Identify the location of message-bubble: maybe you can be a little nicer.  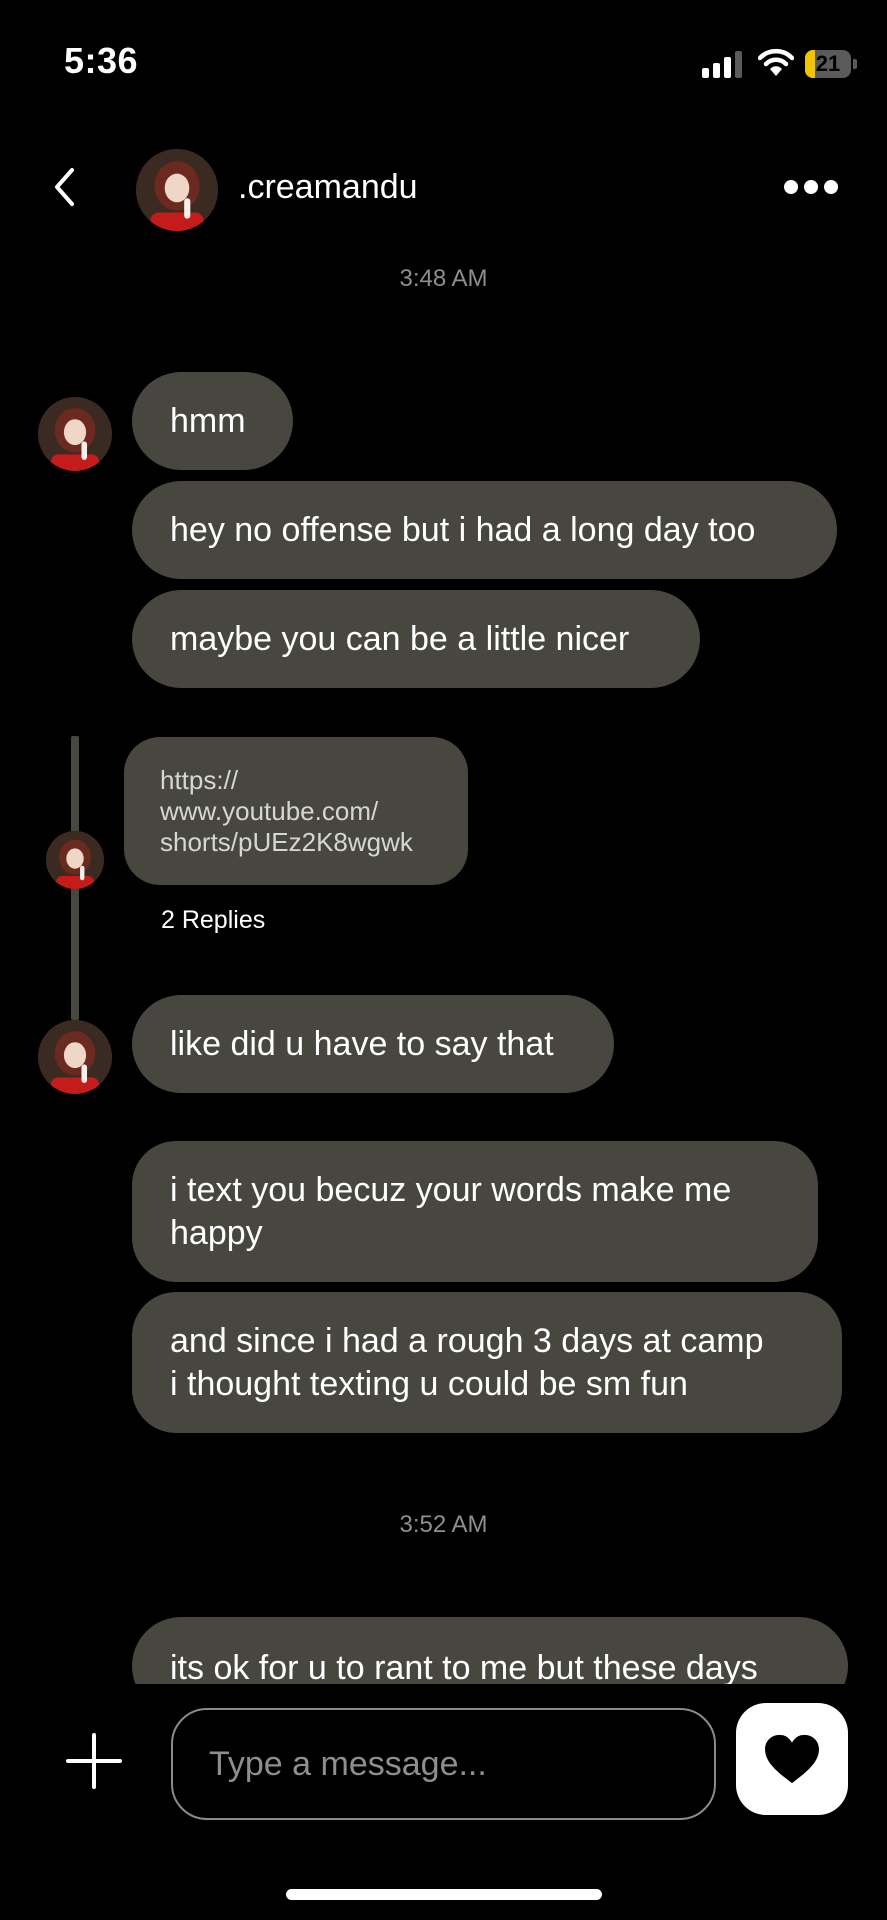
(416, 639).